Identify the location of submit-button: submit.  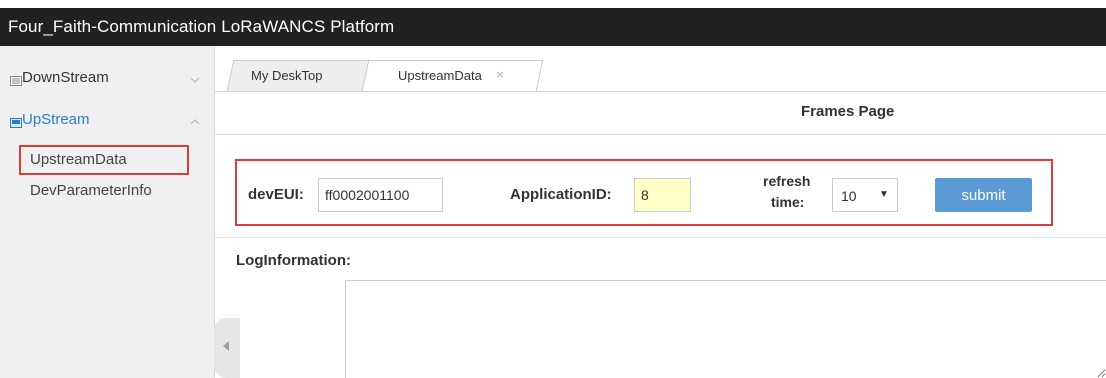
(983, 195).